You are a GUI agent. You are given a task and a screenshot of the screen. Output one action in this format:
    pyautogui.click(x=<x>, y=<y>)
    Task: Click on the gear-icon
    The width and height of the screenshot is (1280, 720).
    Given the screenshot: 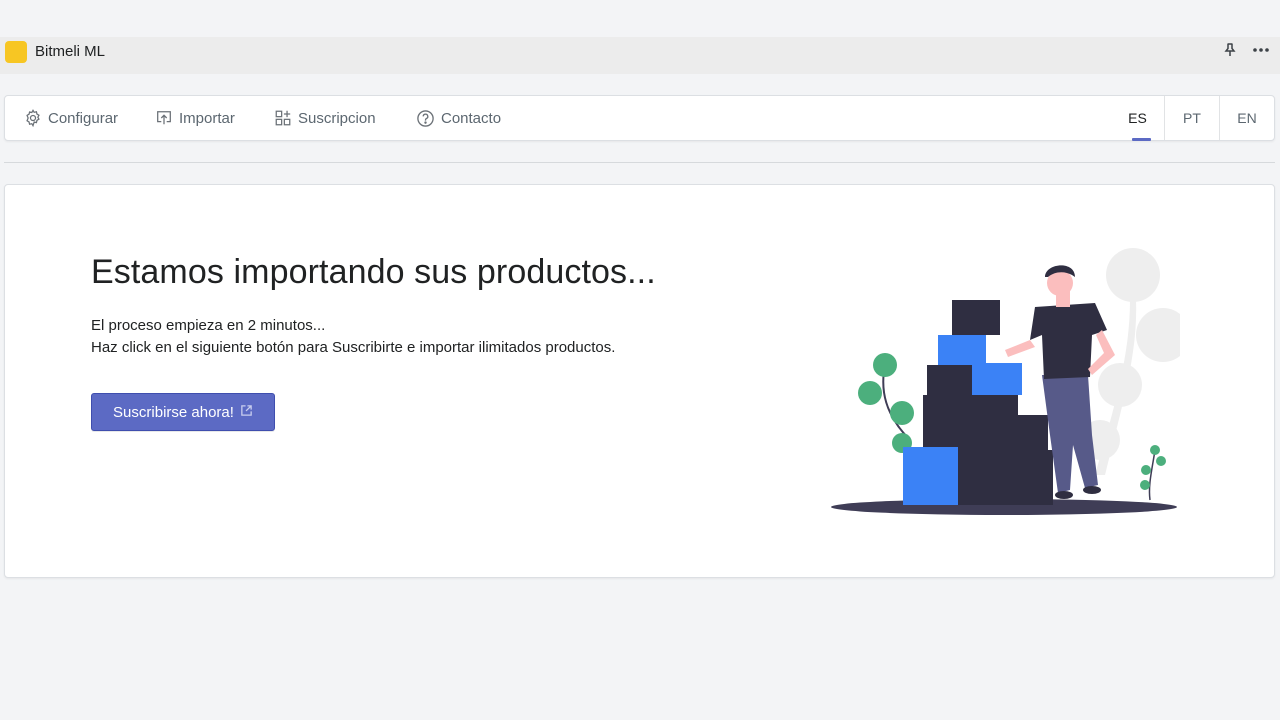 What is the action you would take?
    pyautogui.click(x=33, y=118)
    